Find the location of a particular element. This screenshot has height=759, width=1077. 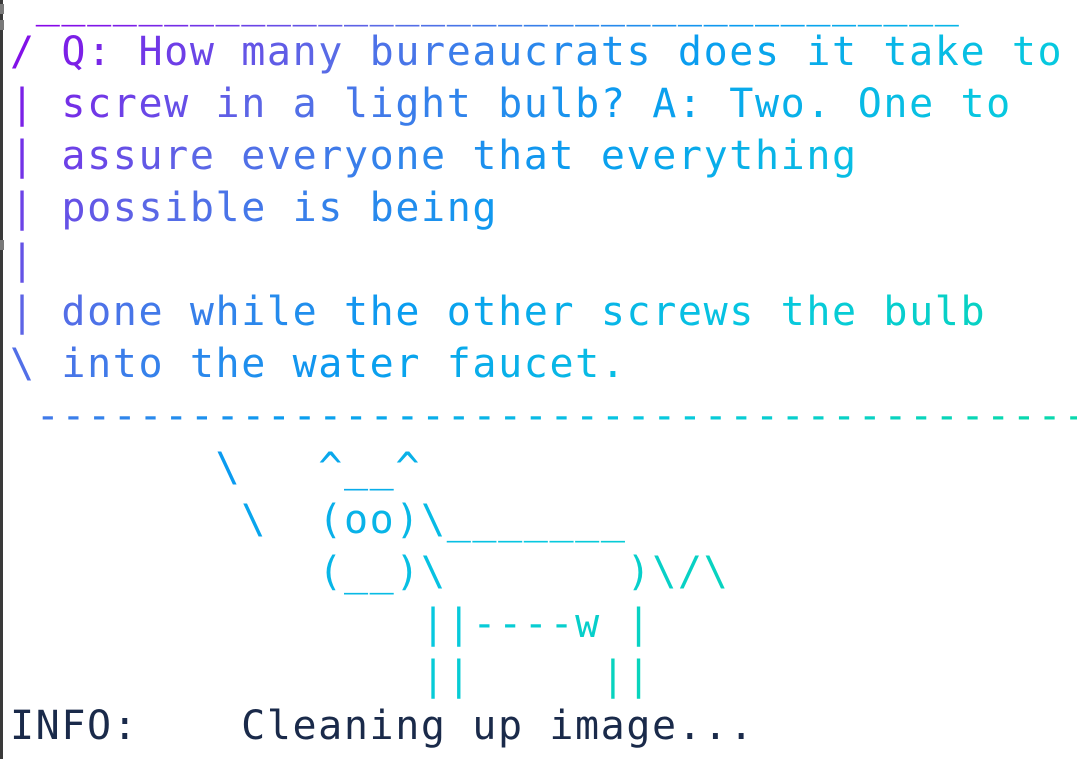

cow-art-line: \ (oo)\_______ is located at coordinates (434, 520).